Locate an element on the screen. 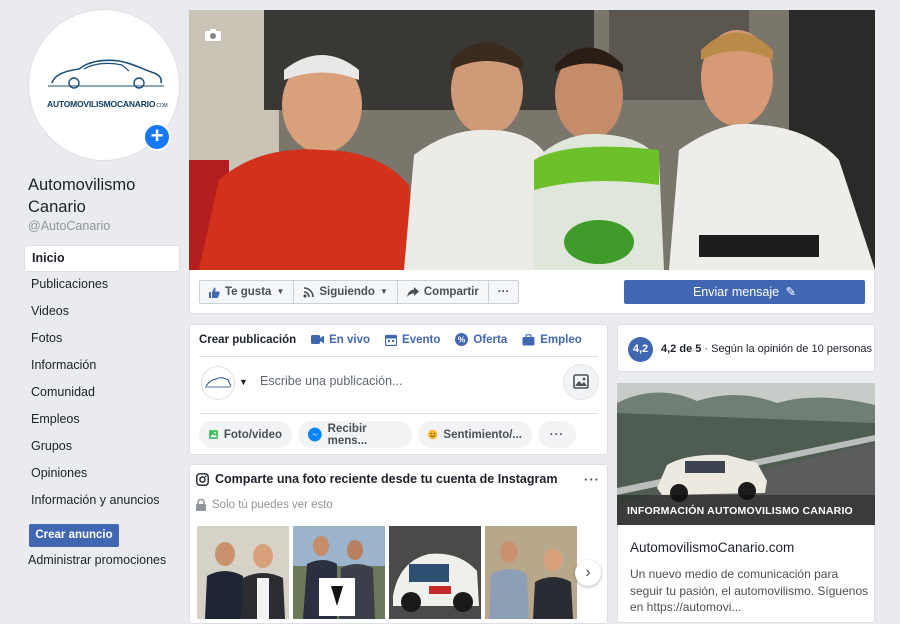 This screenshot has height=624, width=900. photo-drivers-shirt is located at coordinates (339, 572).